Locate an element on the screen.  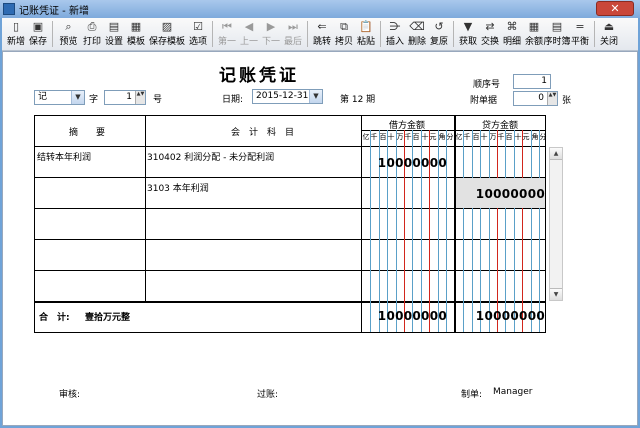
journal-icon: ▤ is located at coordinates (557, 26).